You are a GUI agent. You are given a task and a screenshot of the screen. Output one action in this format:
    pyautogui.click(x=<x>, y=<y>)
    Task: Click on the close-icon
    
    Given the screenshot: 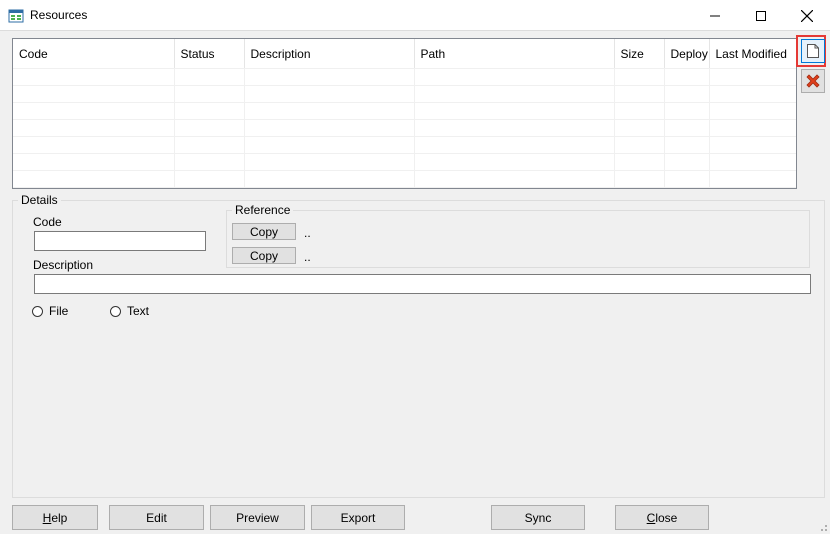 What is the action you would take?
    pyautogui.click(x=807, y=15)
    